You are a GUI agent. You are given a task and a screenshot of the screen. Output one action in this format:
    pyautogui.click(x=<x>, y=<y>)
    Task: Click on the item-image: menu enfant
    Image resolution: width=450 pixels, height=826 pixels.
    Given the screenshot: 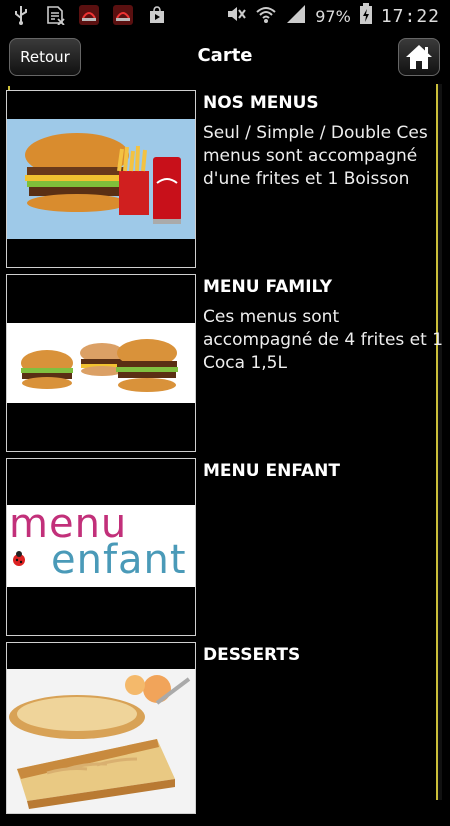 What is the action you would take?
    pyautogui.click(x=101, y=547)
    